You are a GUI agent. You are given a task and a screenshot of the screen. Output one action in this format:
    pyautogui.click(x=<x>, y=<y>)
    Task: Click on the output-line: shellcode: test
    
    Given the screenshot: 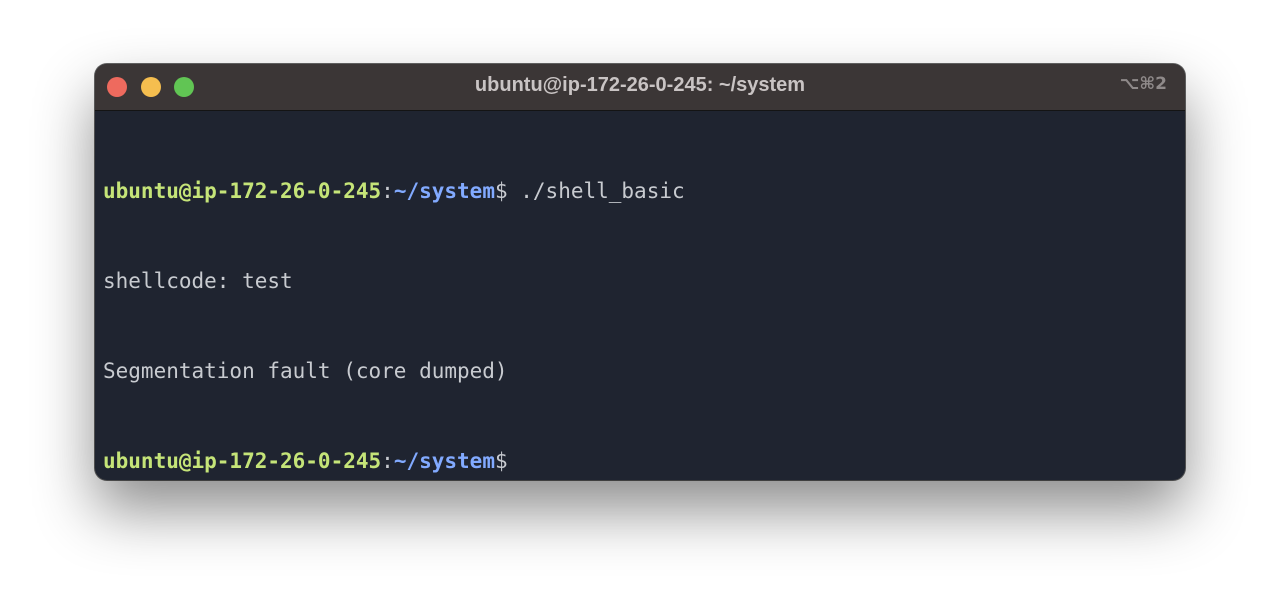 What is the action you would take?
    pyautogui.click(x=198, y=281)
    